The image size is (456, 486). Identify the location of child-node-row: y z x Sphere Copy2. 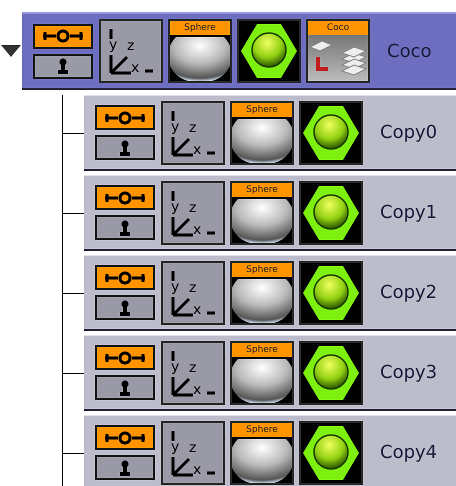
(270, 293).